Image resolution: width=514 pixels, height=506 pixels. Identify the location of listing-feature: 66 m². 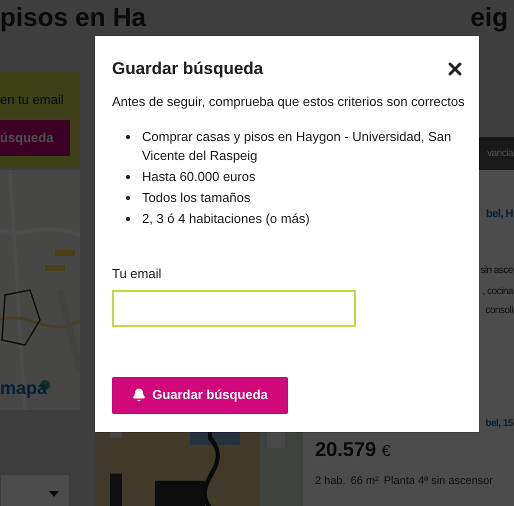
(364, 481).